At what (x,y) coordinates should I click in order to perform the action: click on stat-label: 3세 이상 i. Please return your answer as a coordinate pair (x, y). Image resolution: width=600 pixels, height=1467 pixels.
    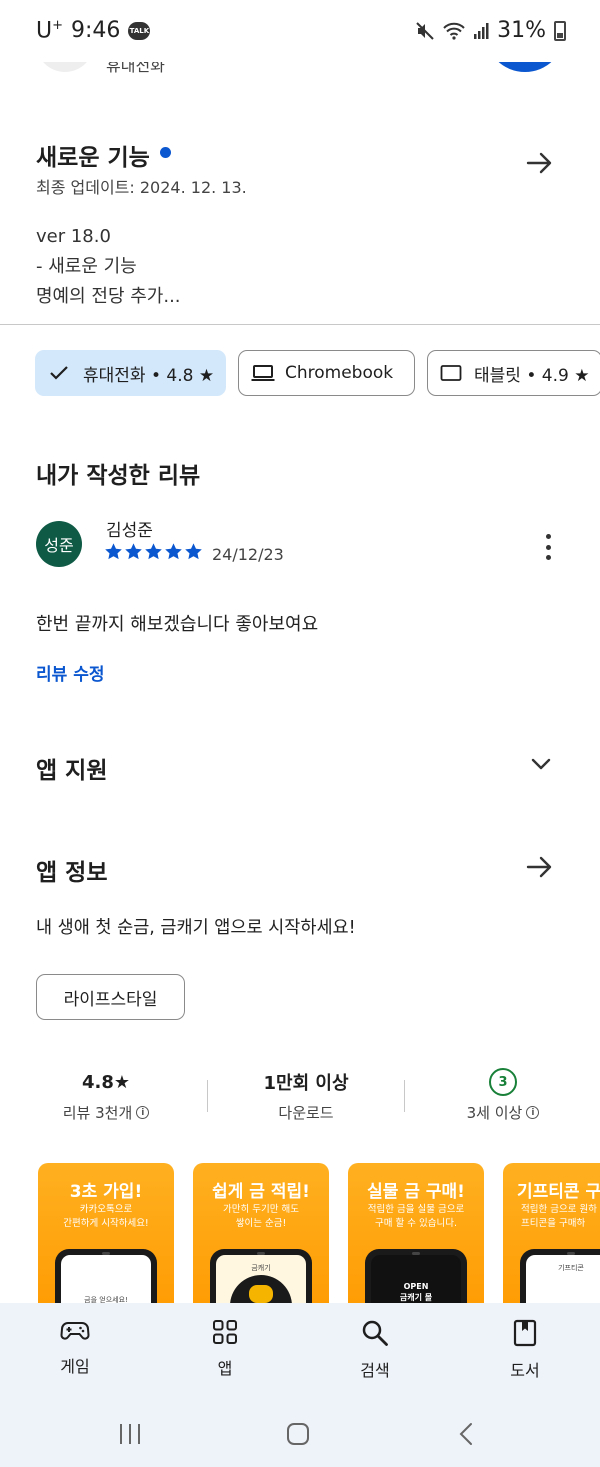
    Looking at the image, I should click on (503, 1112).